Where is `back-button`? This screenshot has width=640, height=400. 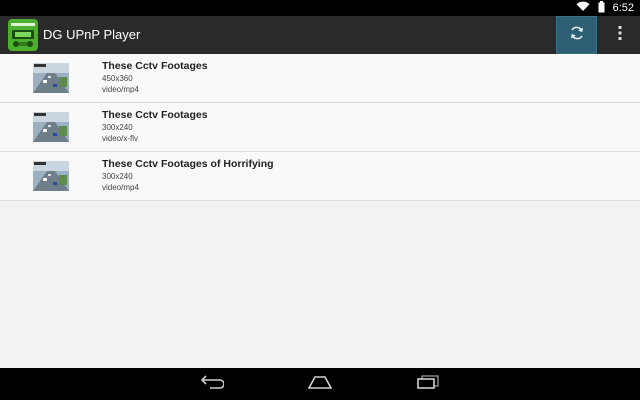 back-button is located at coordinates (212, 384).